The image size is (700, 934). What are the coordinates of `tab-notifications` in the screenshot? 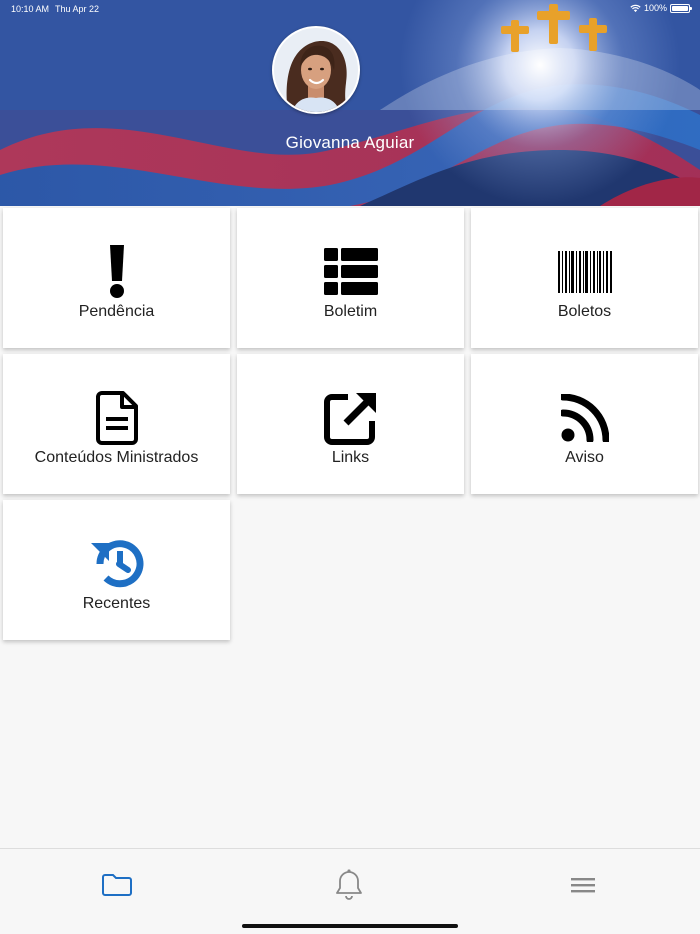 It's located at (349, 885).